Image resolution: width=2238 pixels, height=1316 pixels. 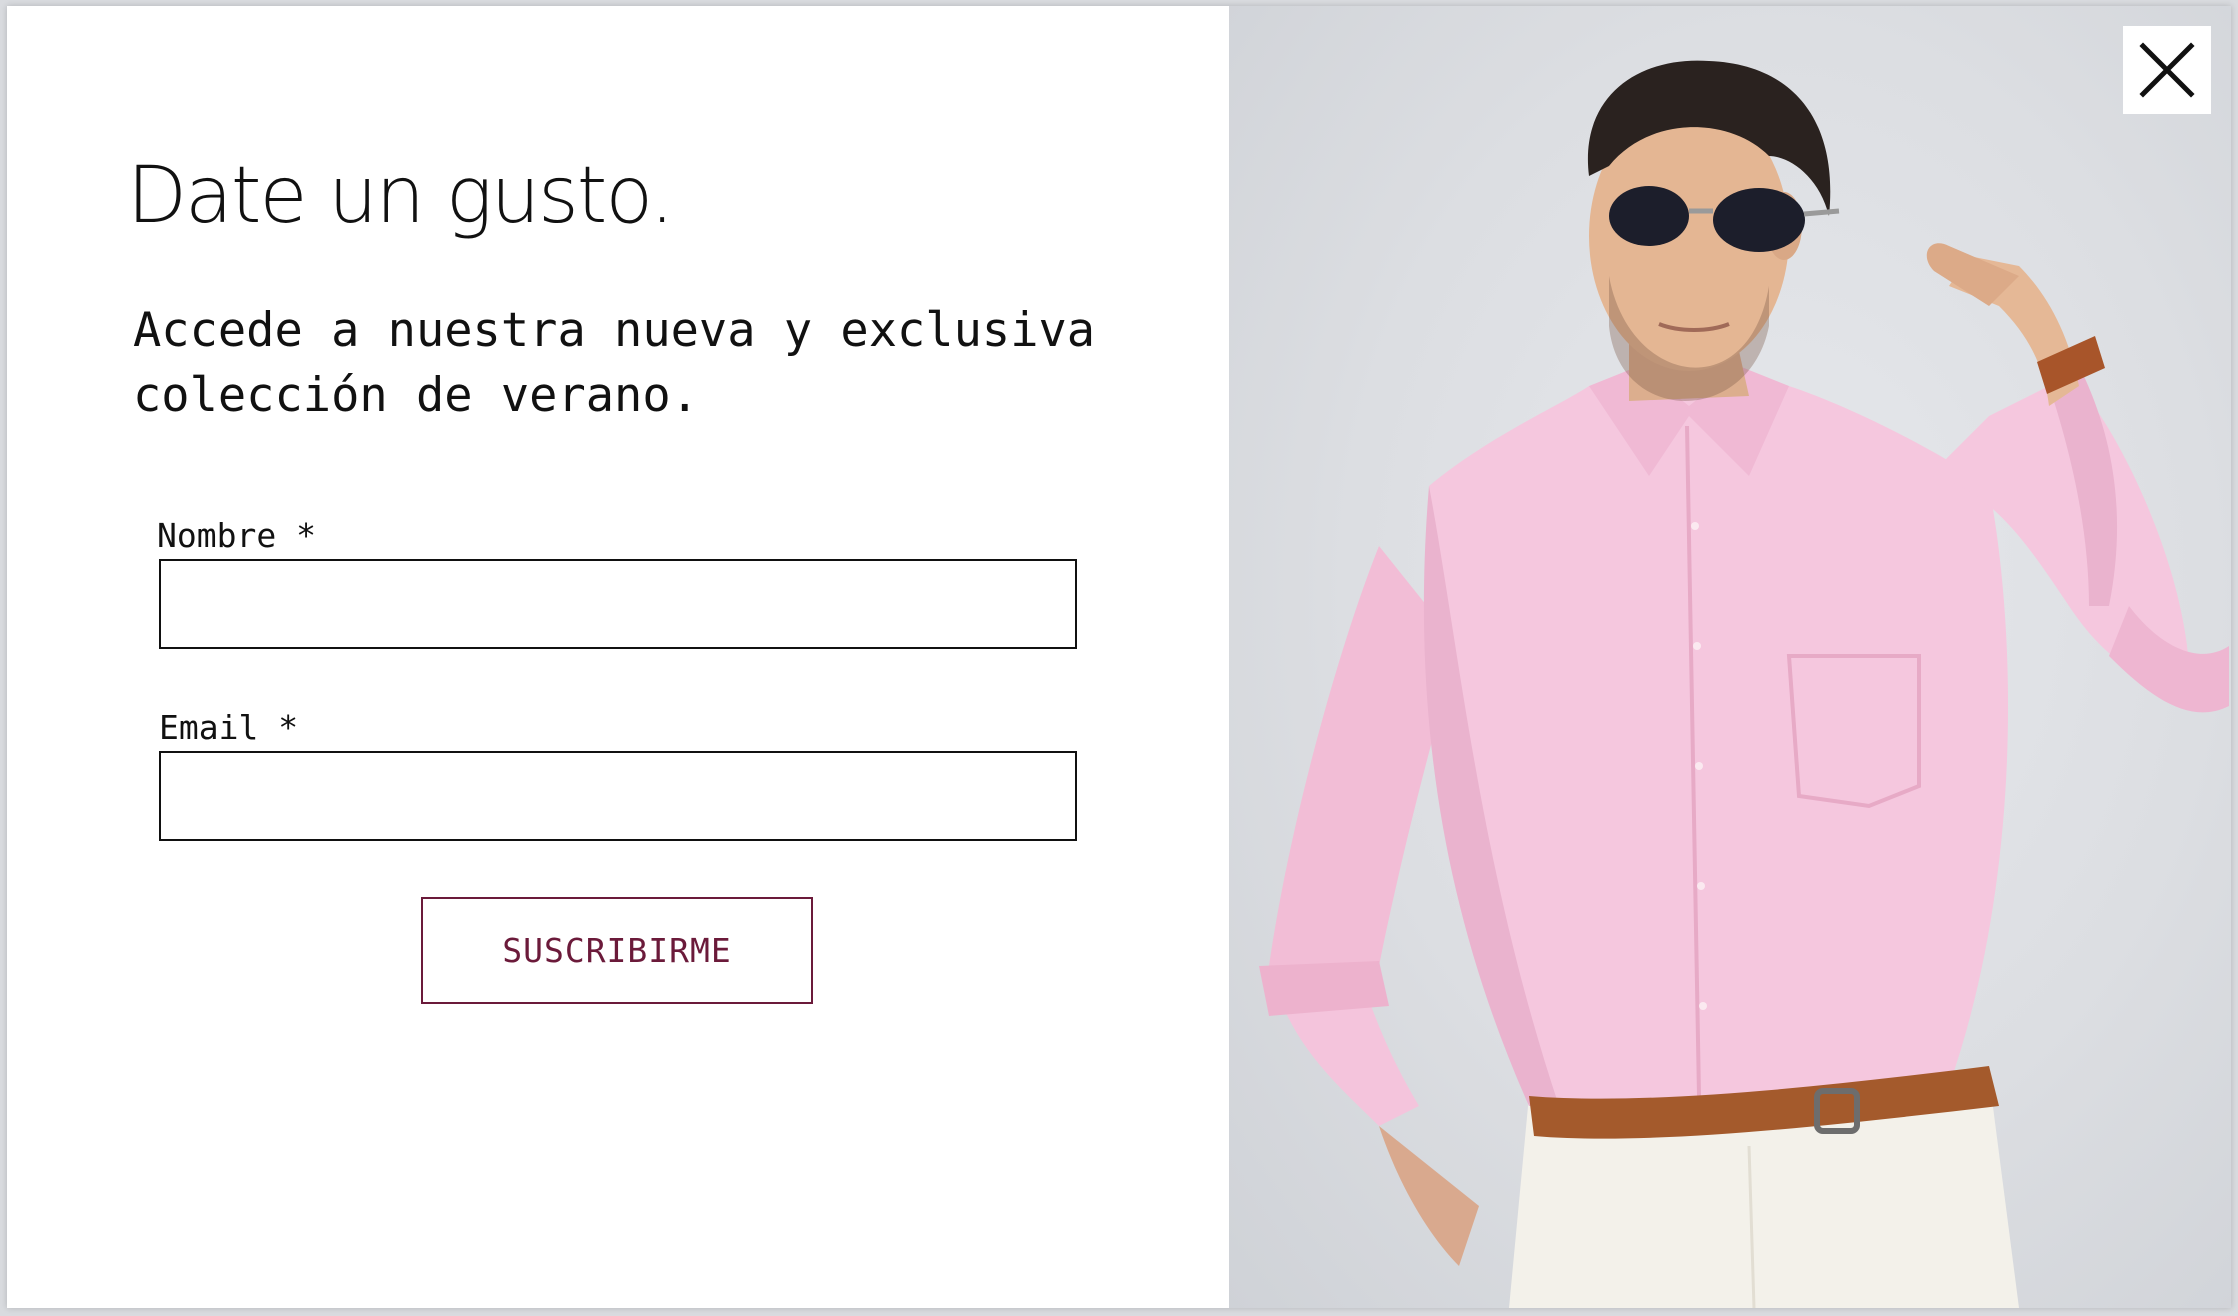 I want to click on close-button, so click(x=2167, y=70).